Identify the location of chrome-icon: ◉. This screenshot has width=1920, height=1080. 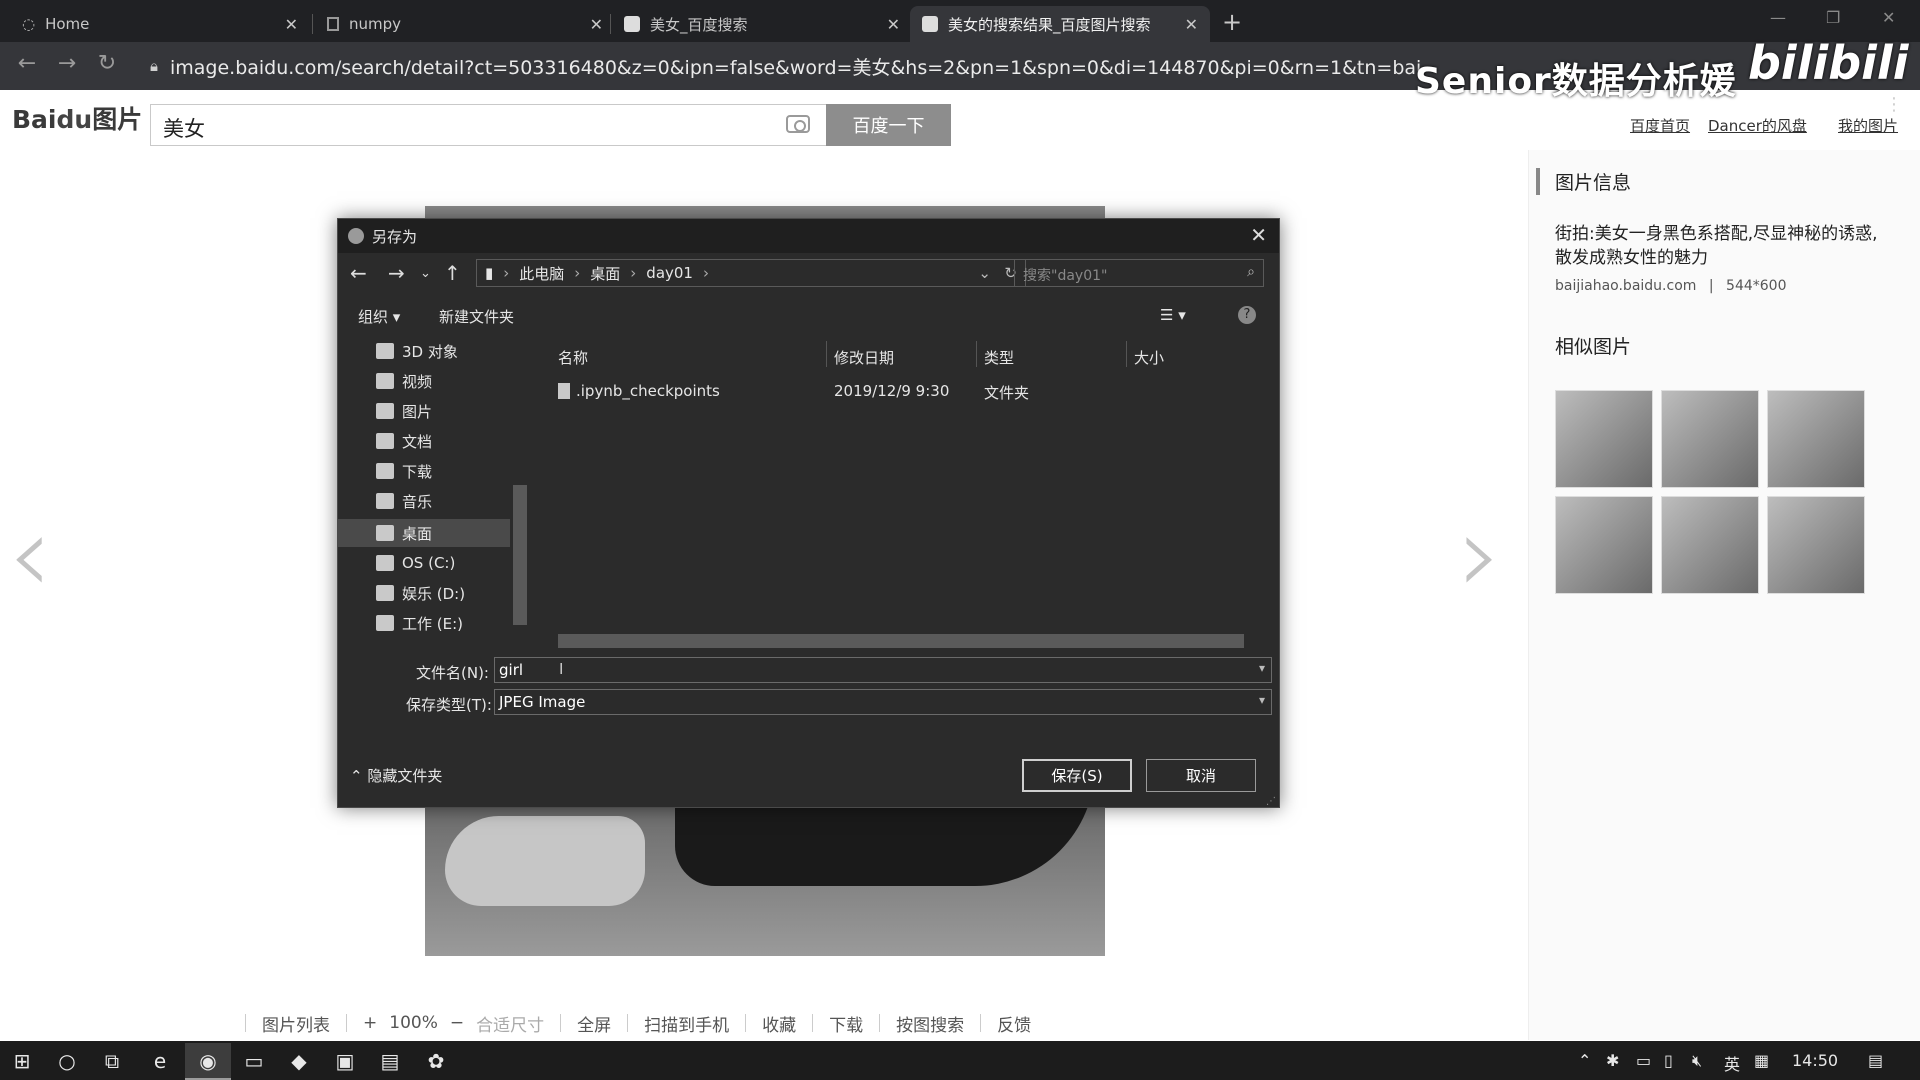
(208, 1061).